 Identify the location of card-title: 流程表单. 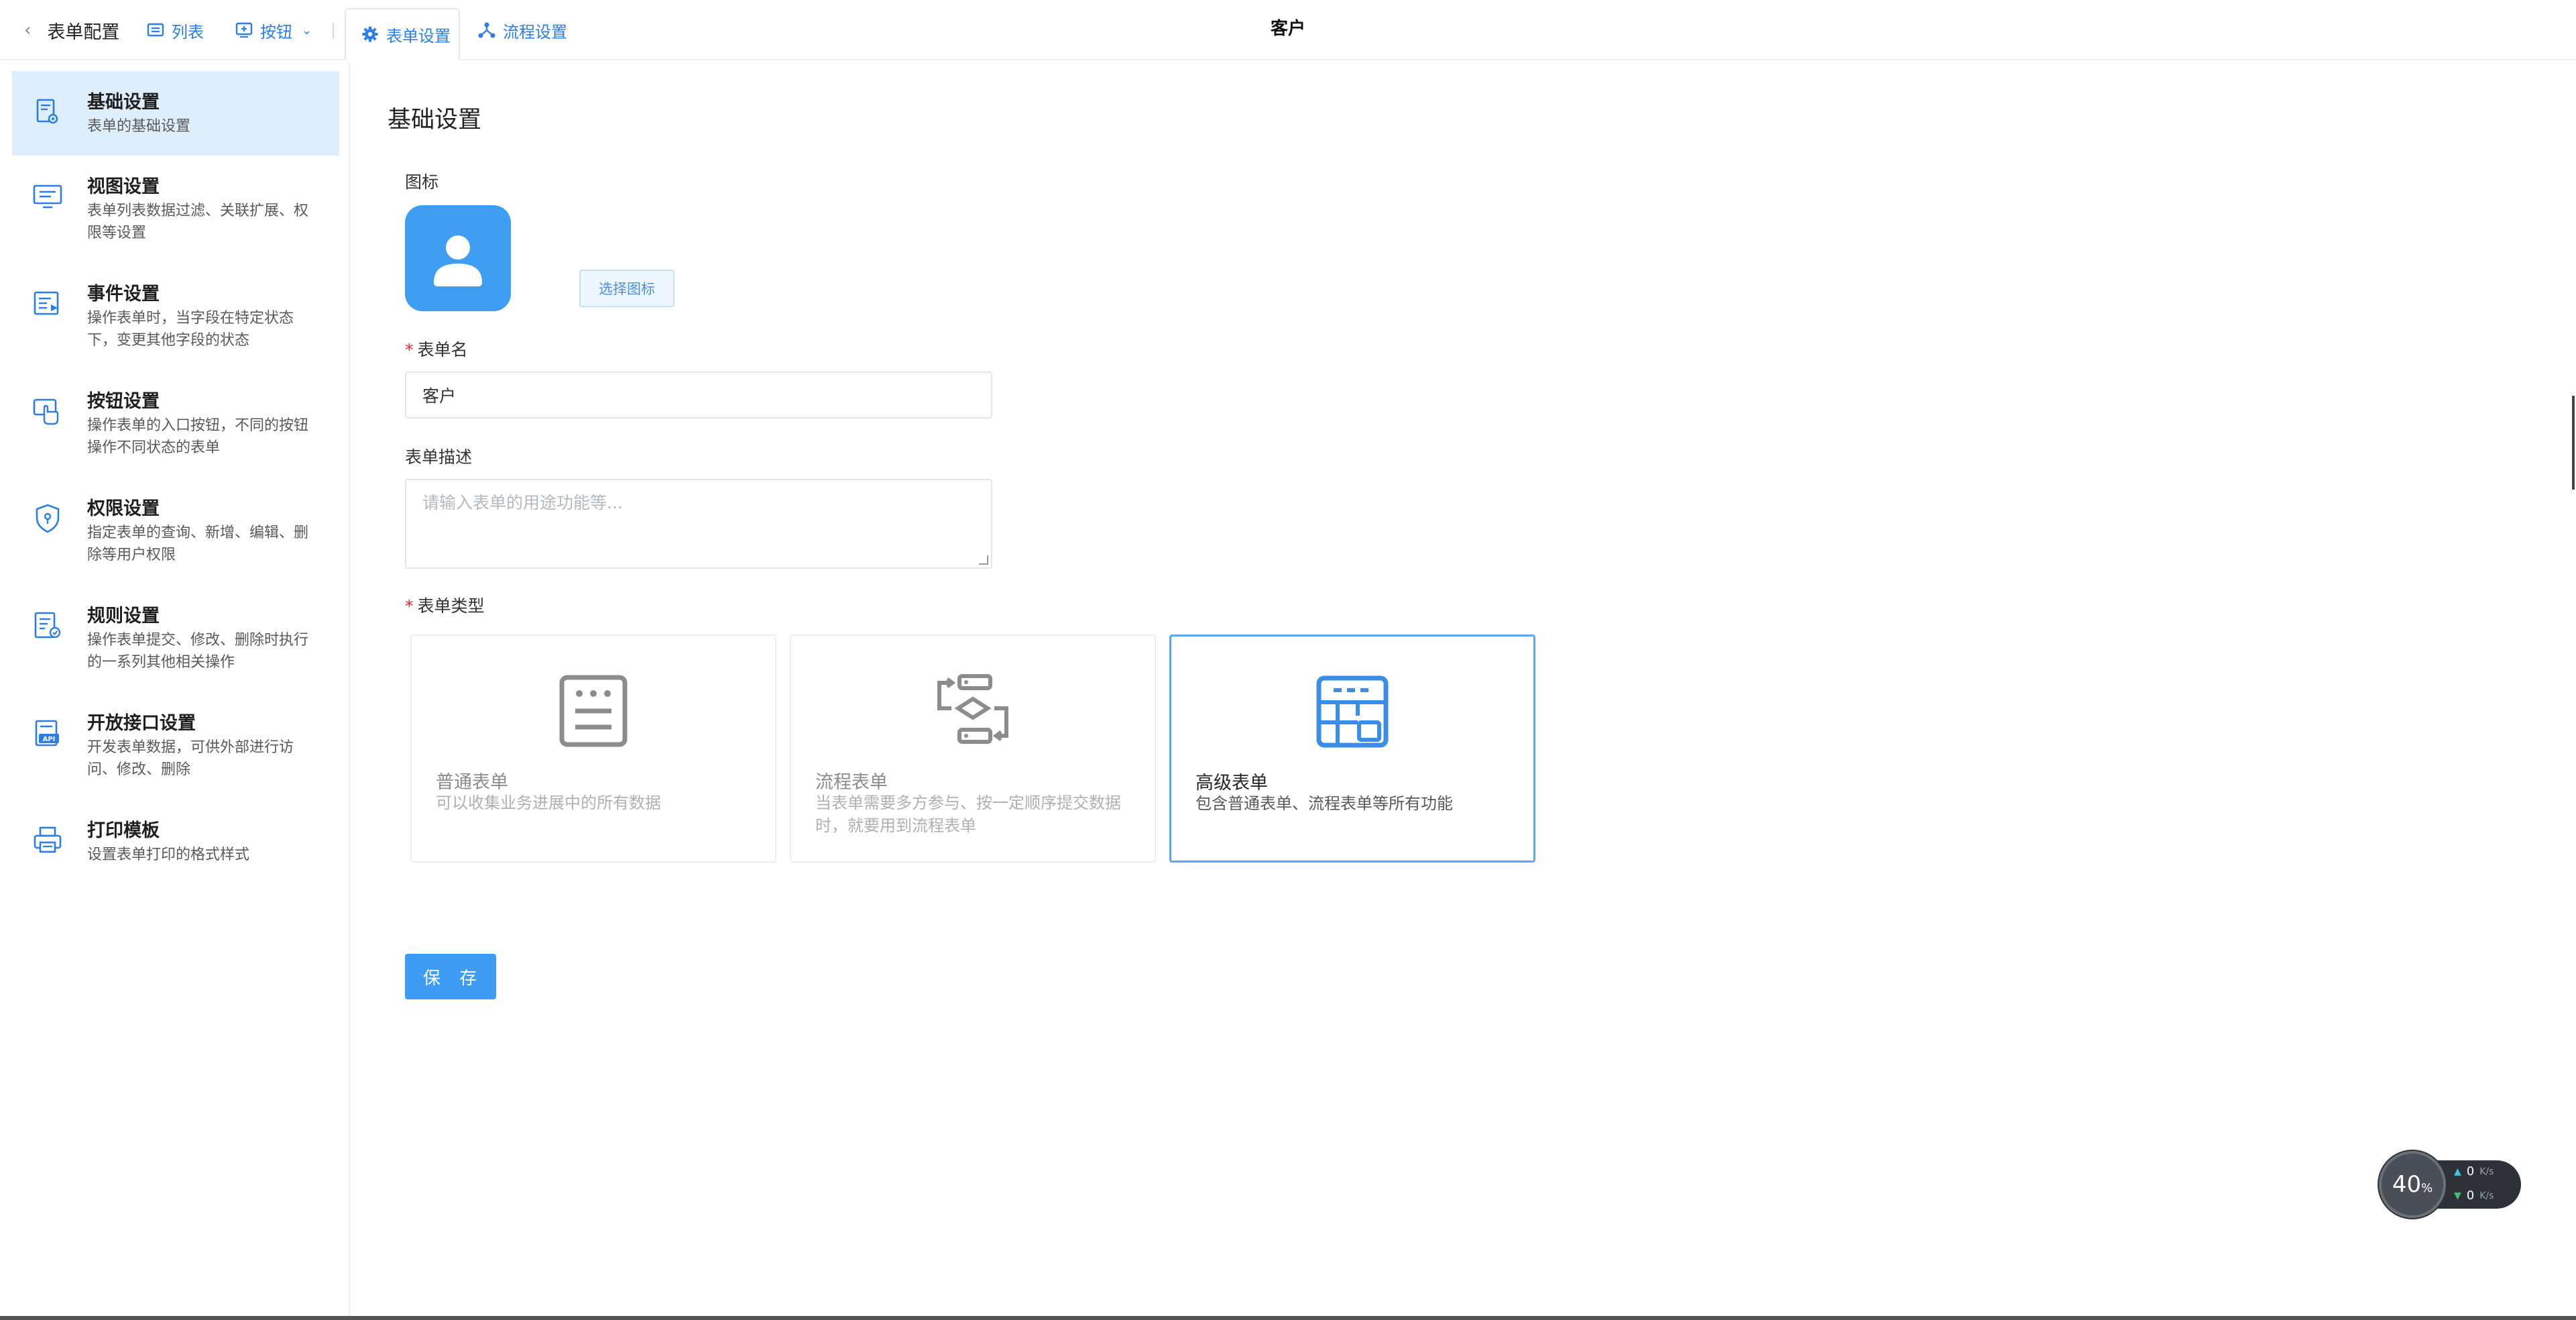
(851, 783).